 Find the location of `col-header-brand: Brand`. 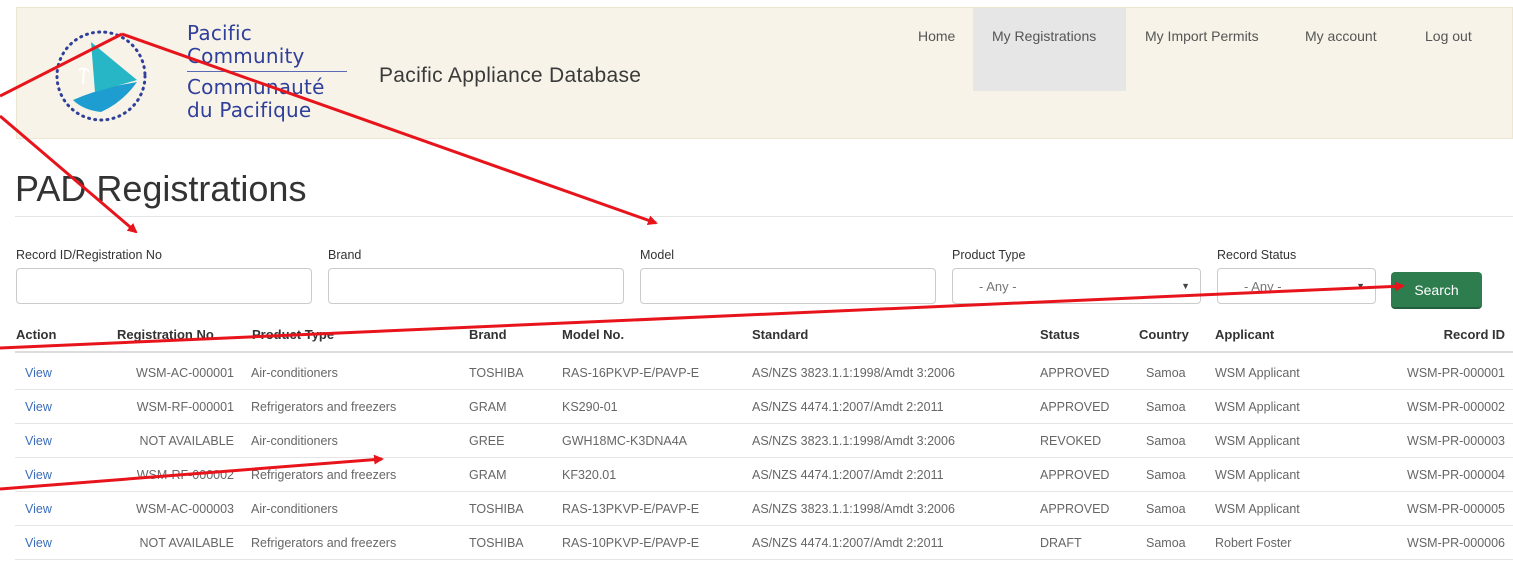

col-header-brand: Brand is located at coordinates (488, 334).